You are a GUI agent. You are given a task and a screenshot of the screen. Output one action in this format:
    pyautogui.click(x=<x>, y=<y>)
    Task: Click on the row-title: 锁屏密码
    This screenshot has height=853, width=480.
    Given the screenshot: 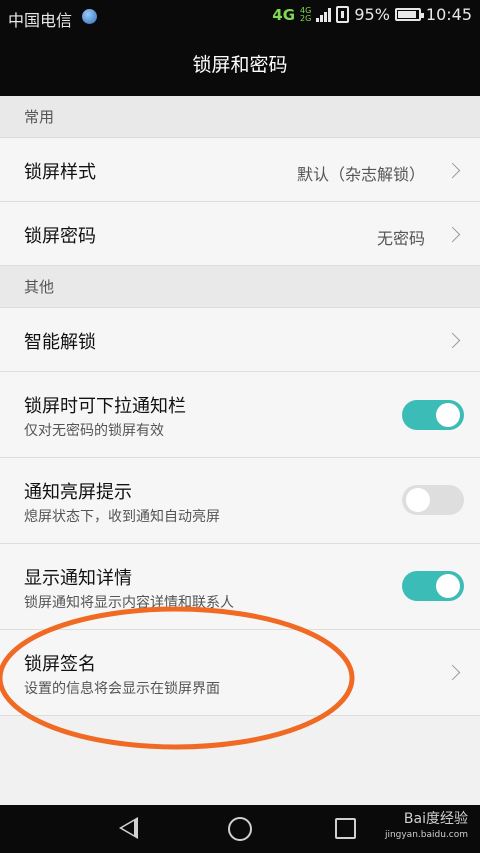 What is the action you would take?
    pyautogui.click(x=60, y=236)
    